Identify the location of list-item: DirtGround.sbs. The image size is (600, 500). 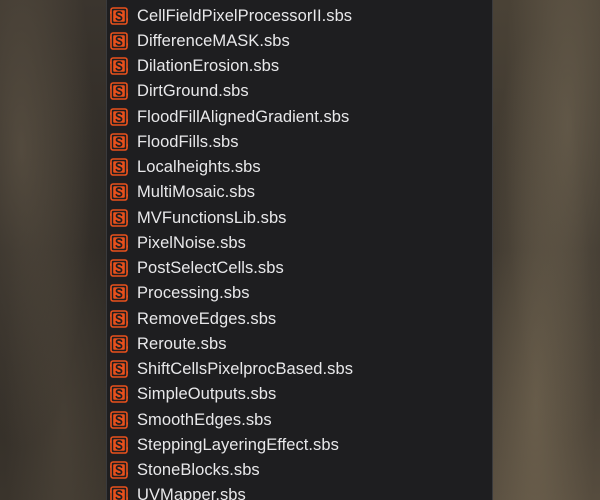
(299, 91).